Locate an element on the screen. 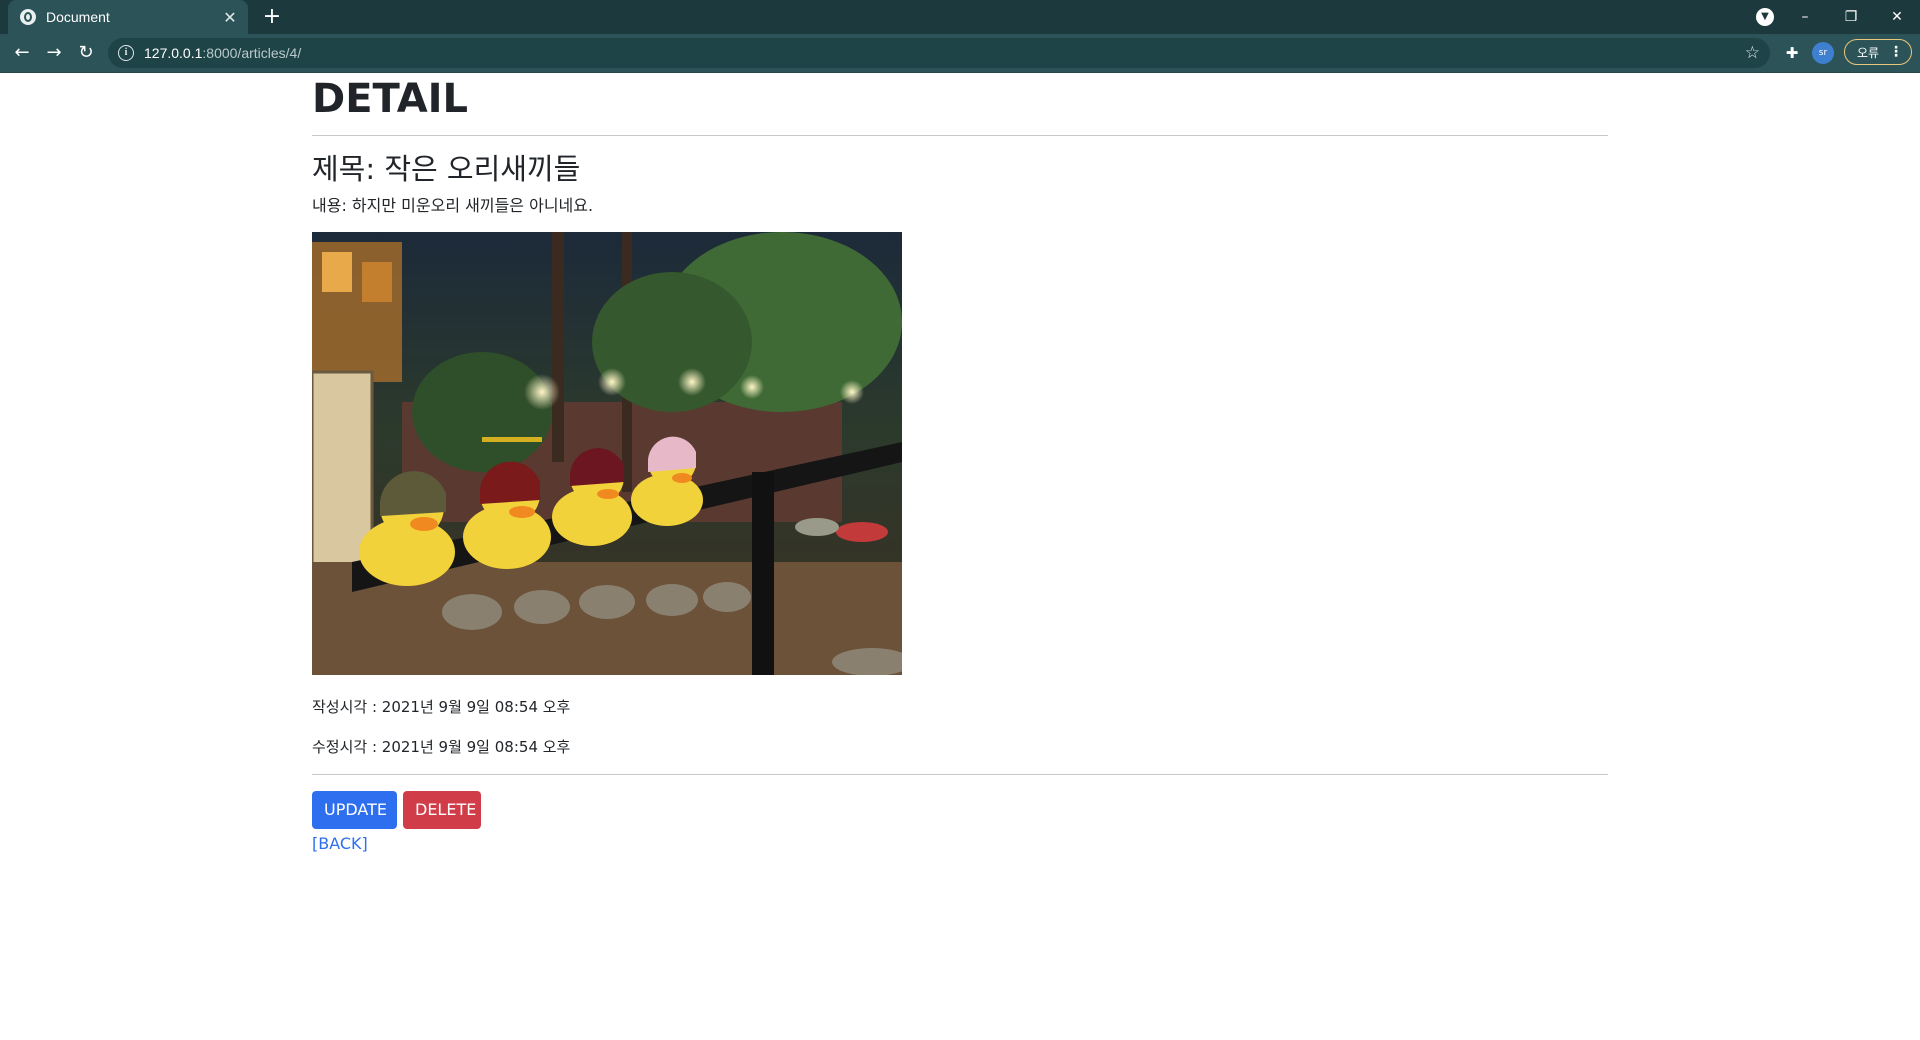  article-image is located at coordinates (607, 453).